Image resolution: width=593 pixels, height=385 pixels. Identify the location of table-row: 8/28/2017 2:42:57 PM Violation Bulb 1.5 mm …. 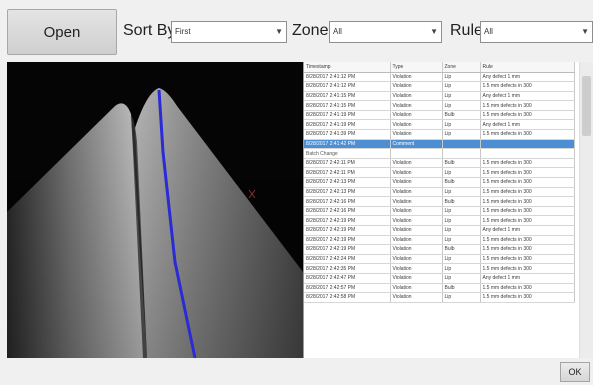
(439, 288).